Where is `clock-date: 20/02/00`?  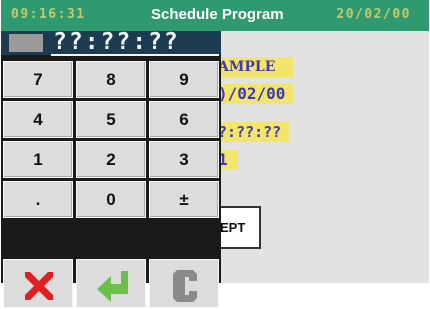 clock-date: 20/02/00 is located at coordinates (373, 14).